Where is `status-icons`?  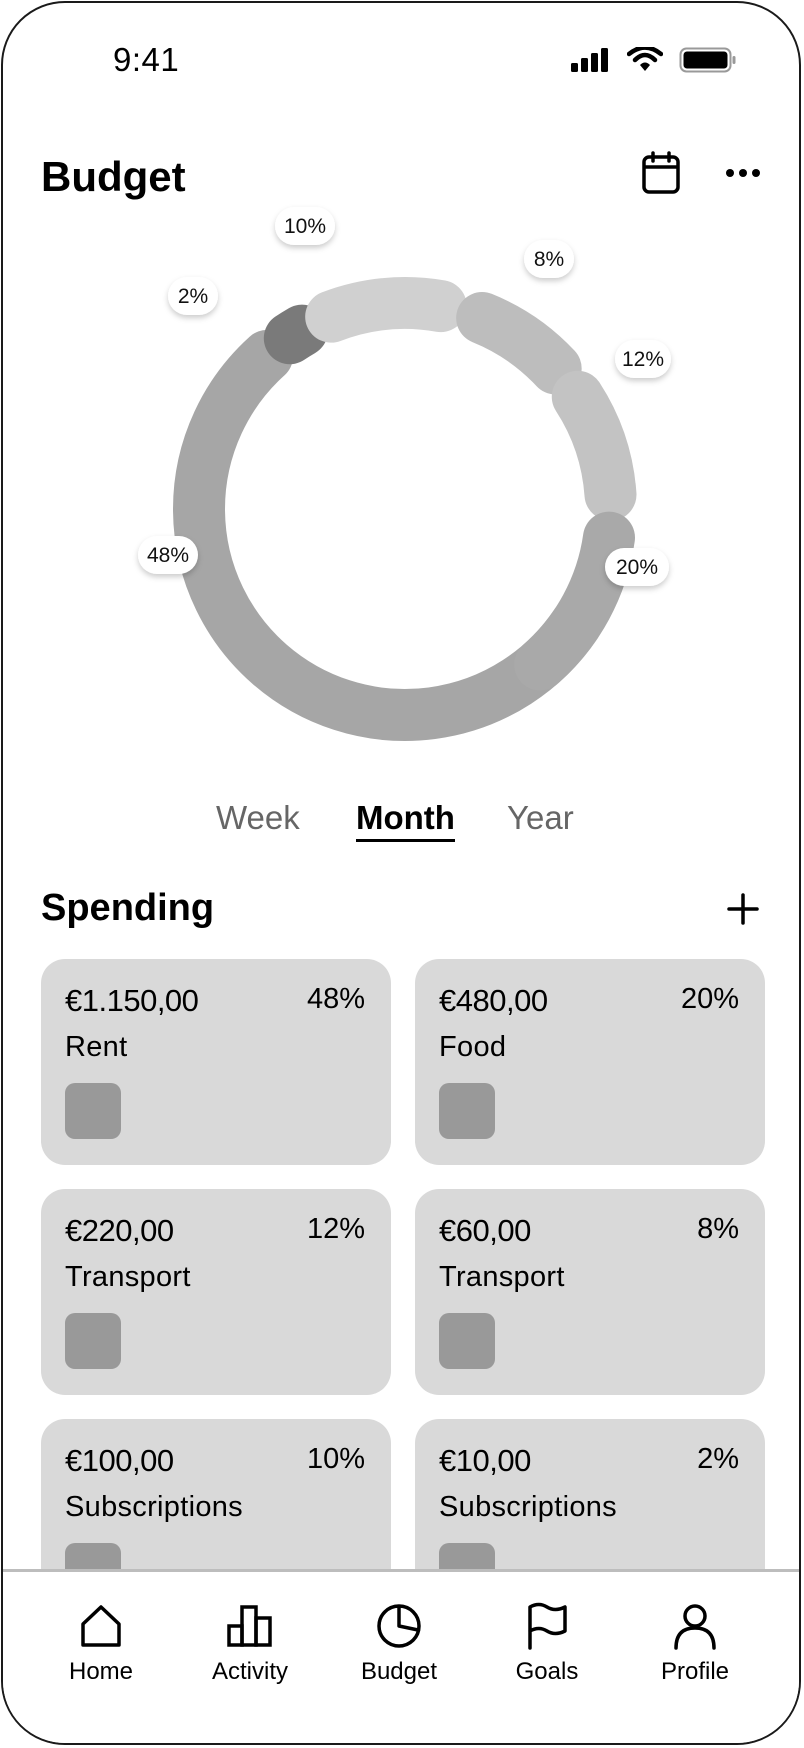
status-icons is located at coordinates (654, 60).